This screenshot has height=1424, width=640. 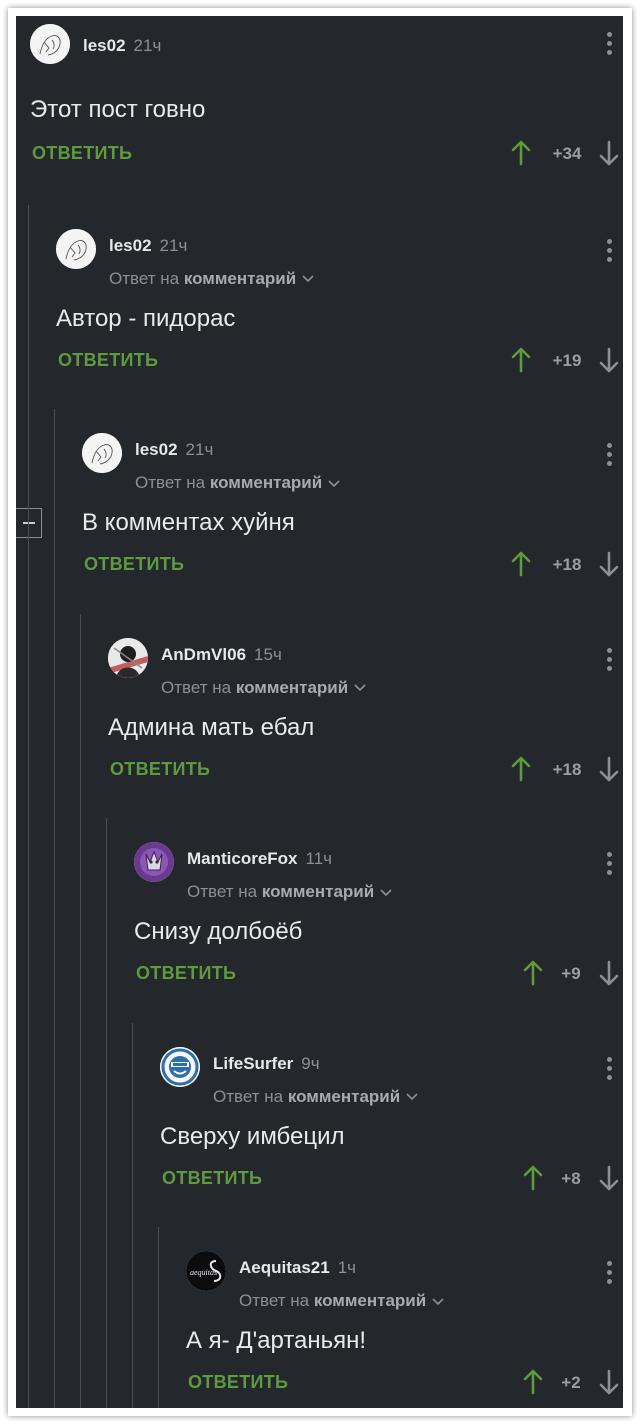 I want to click on avatar: aequitas, so click(x=206, y=1271).